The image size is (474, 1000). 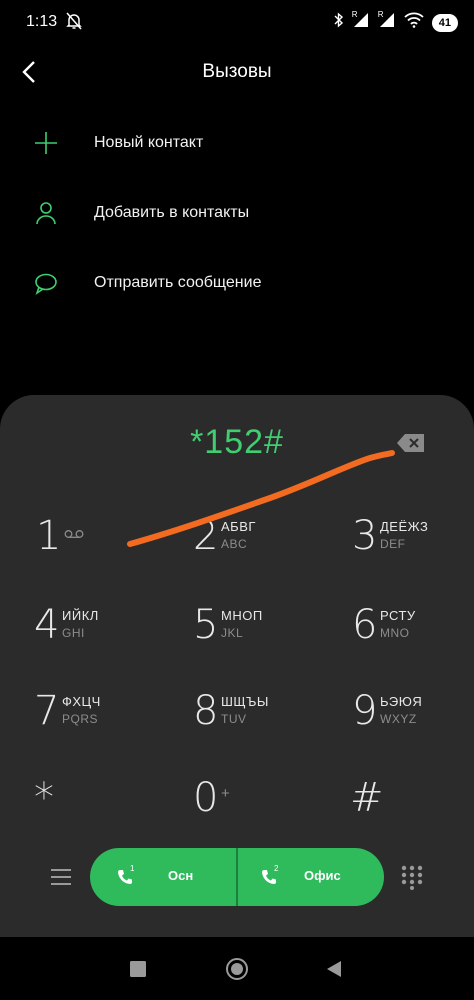 I want to click on key-4: 4 ИЙКЛ GHI, so click(x=104, y=637).